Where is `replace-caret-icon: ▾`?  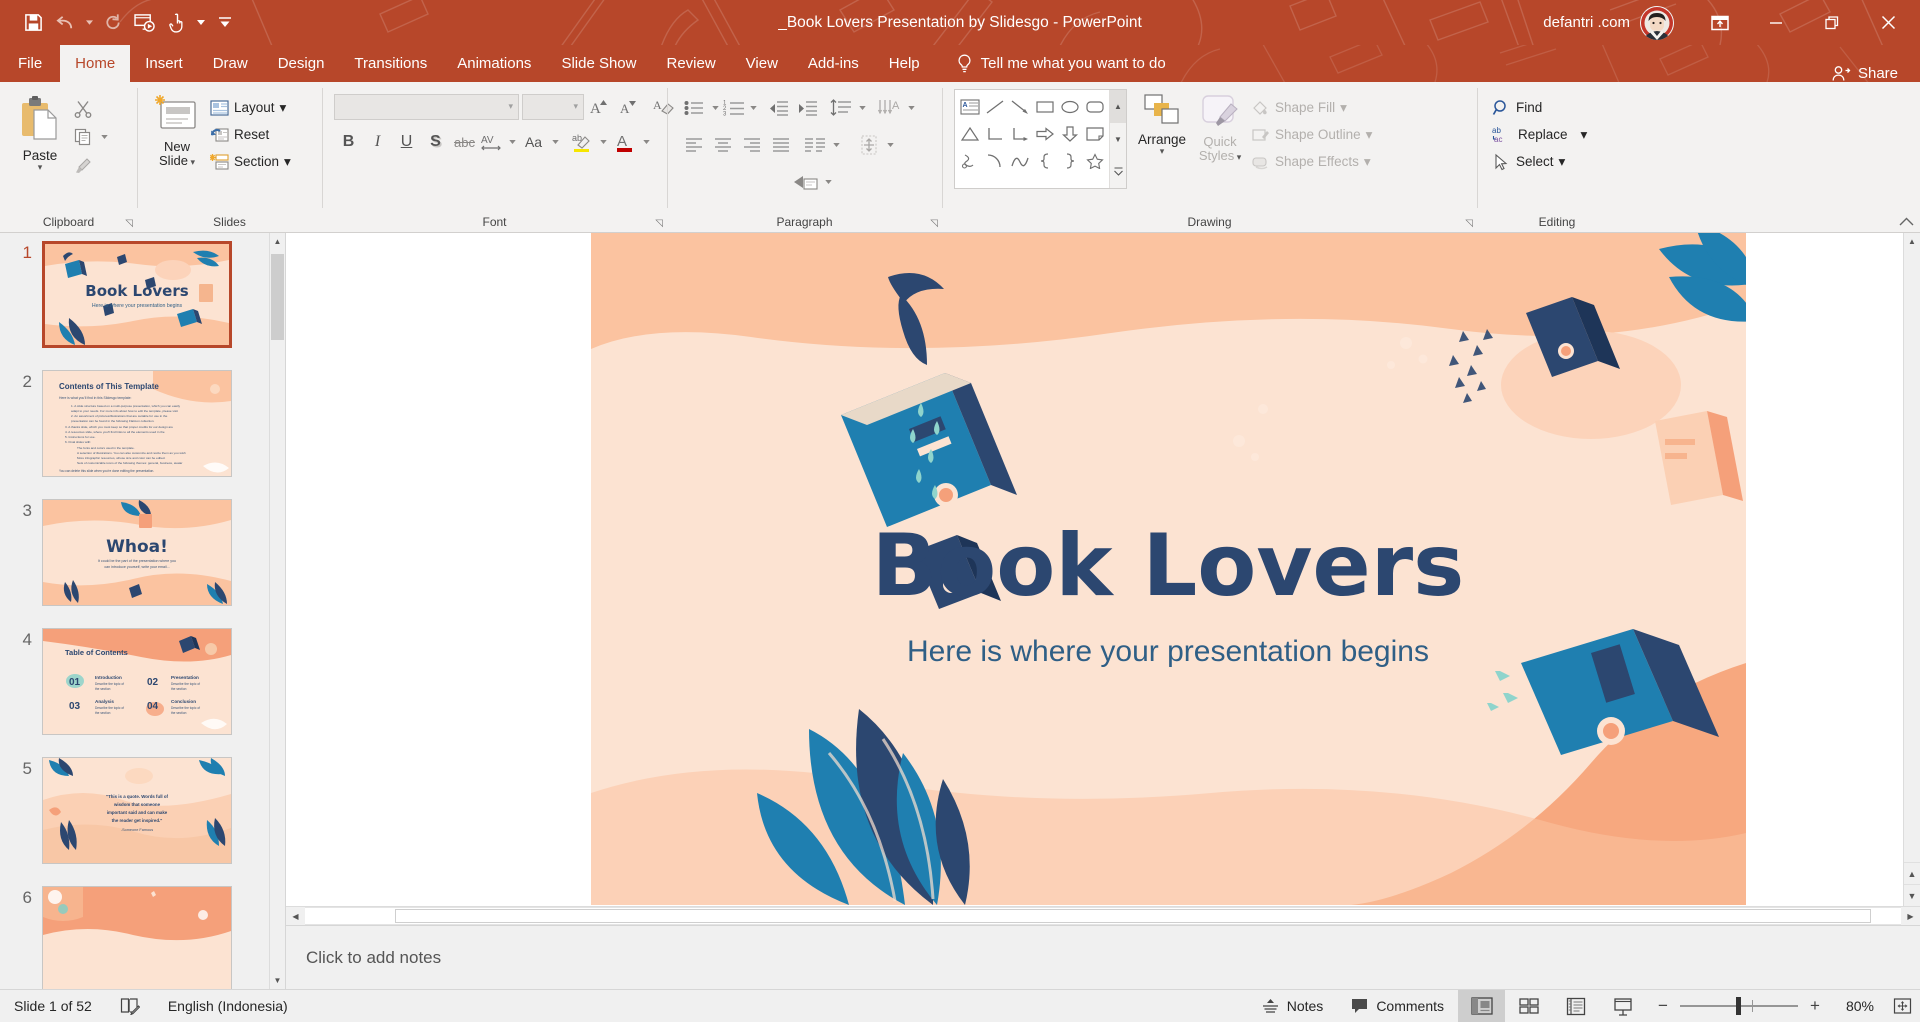
replace-caret-icon: ▾ is located at coordinates (1584, 135).